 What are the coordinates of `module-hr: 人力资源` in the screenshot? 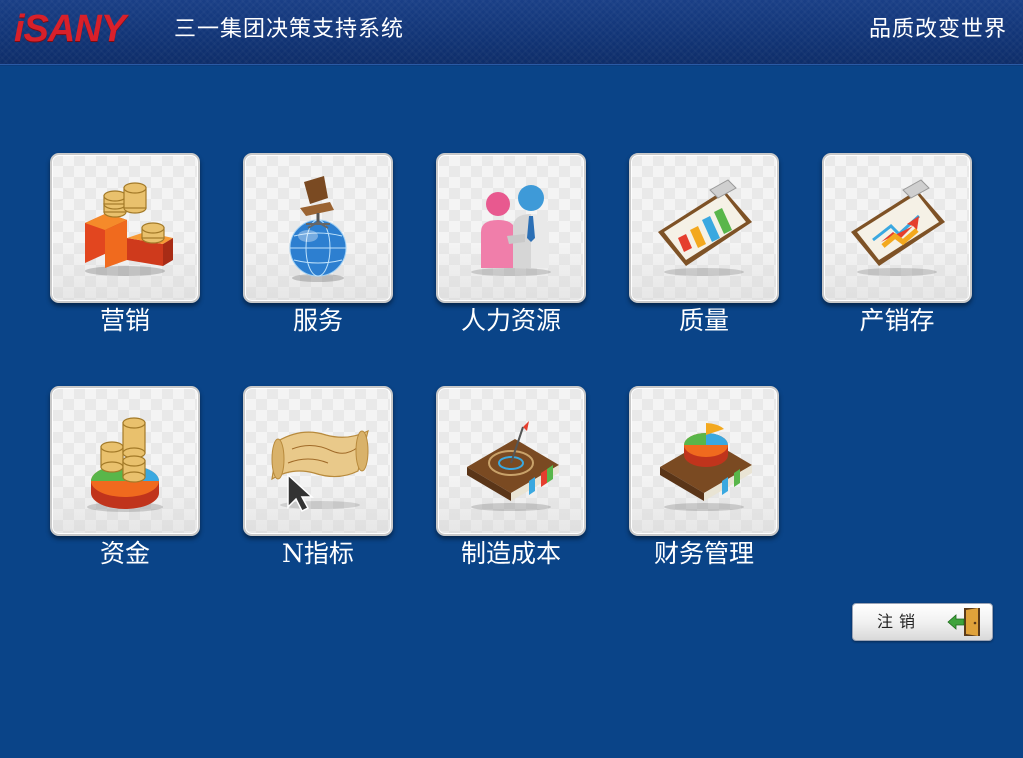 It's located at (511, 245).